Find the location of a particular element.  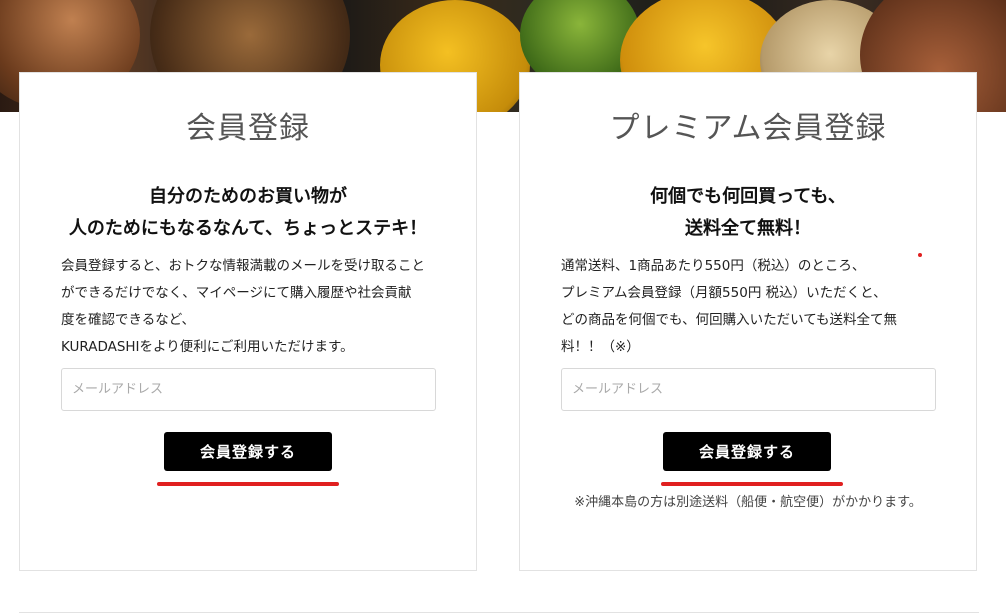

member-catchphrase: 自分のためのお買い物が 人のためにもなるなんて、ちょっとステキ！ is located at coordinates (248, 213).